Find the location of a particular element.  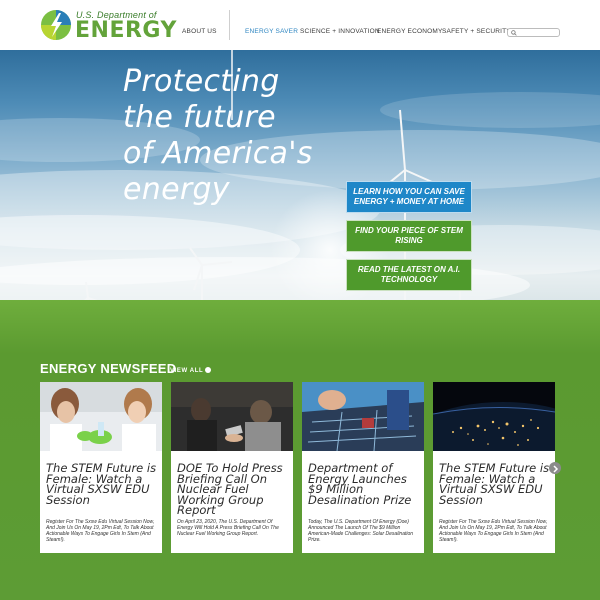

header-divider is located at coordinates (229, 25).